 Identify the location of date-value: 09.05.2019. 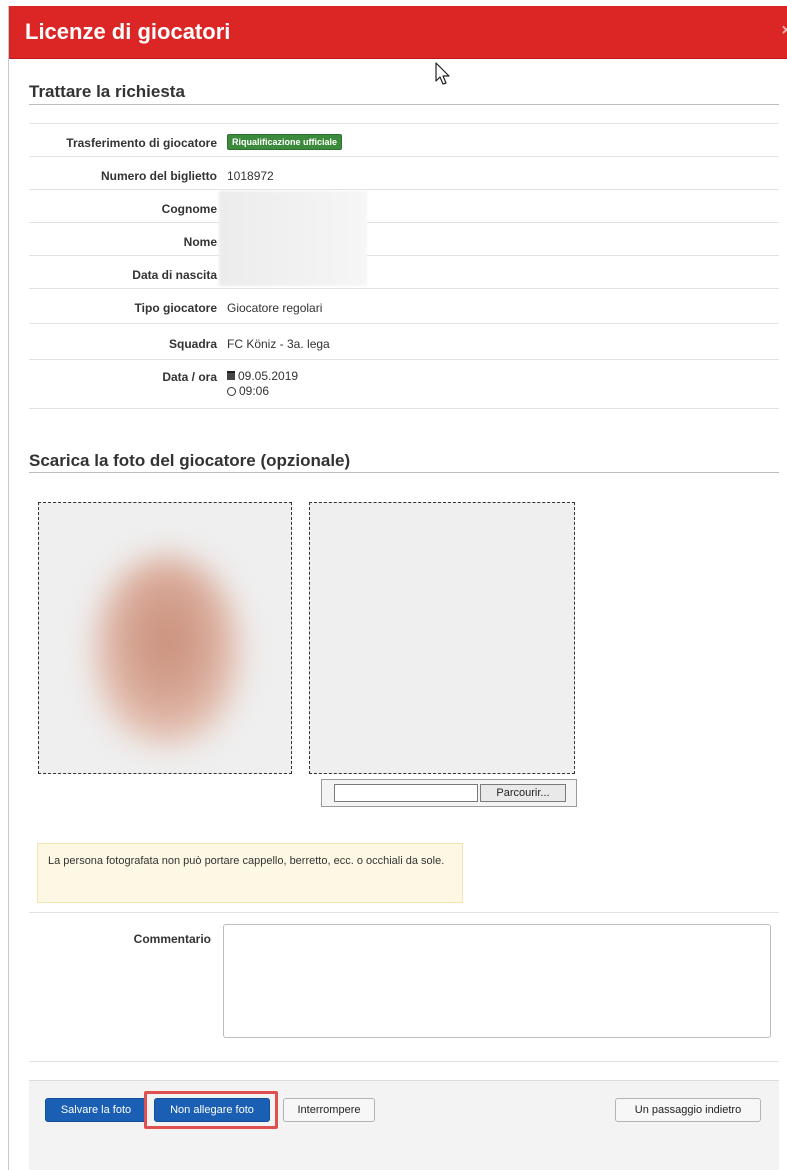
(268, 376).